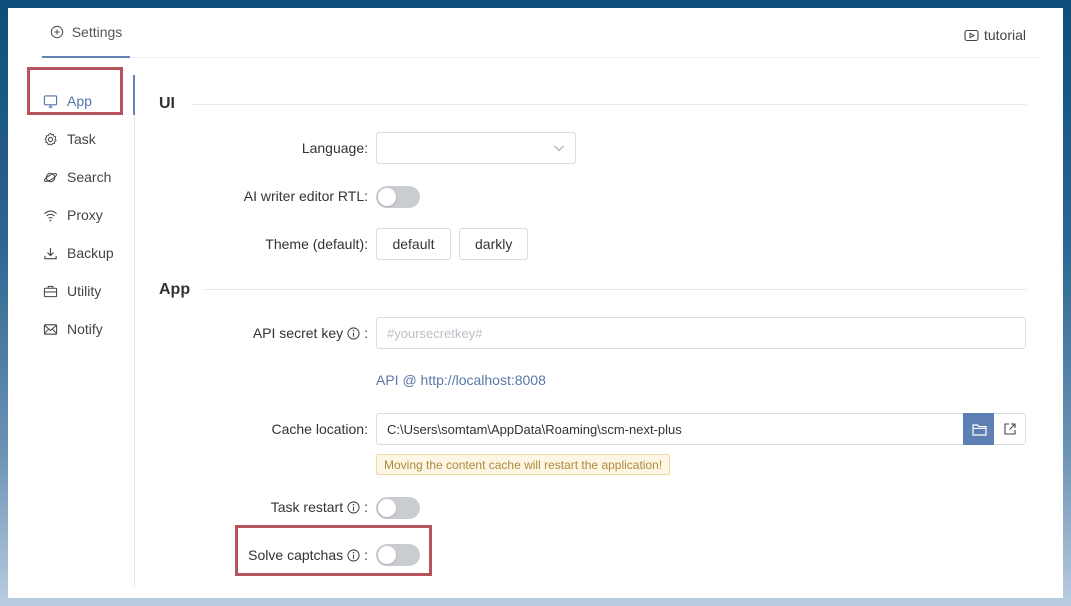  Describe the element at coordinates (50, 177) in the screenshot. I see `planet-icon` at that location.